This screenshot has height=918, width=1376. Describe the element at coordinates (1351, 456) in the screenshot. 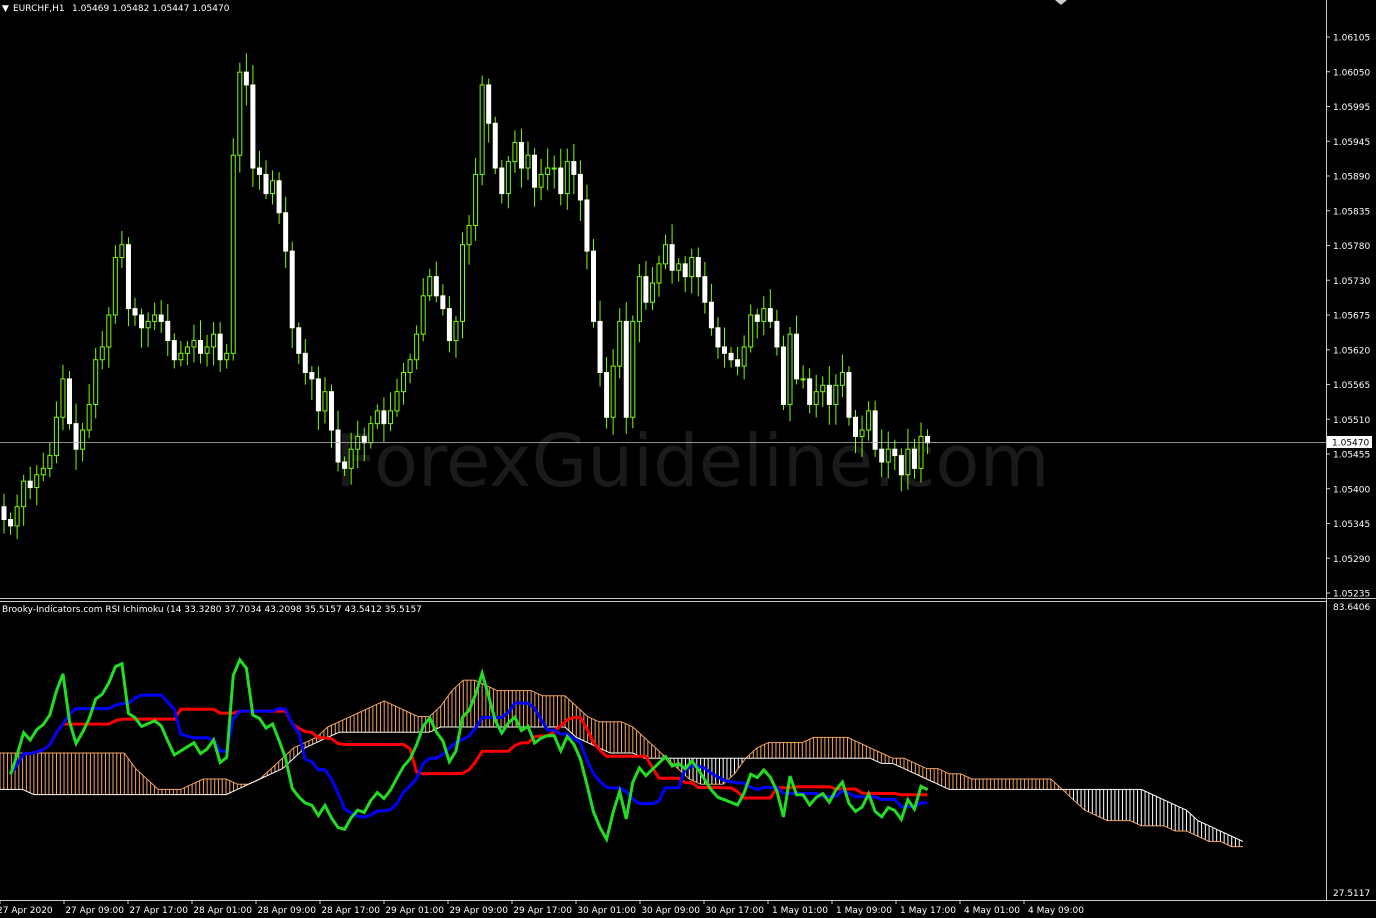

I see `price-tick-label: 1.05455` at that location.